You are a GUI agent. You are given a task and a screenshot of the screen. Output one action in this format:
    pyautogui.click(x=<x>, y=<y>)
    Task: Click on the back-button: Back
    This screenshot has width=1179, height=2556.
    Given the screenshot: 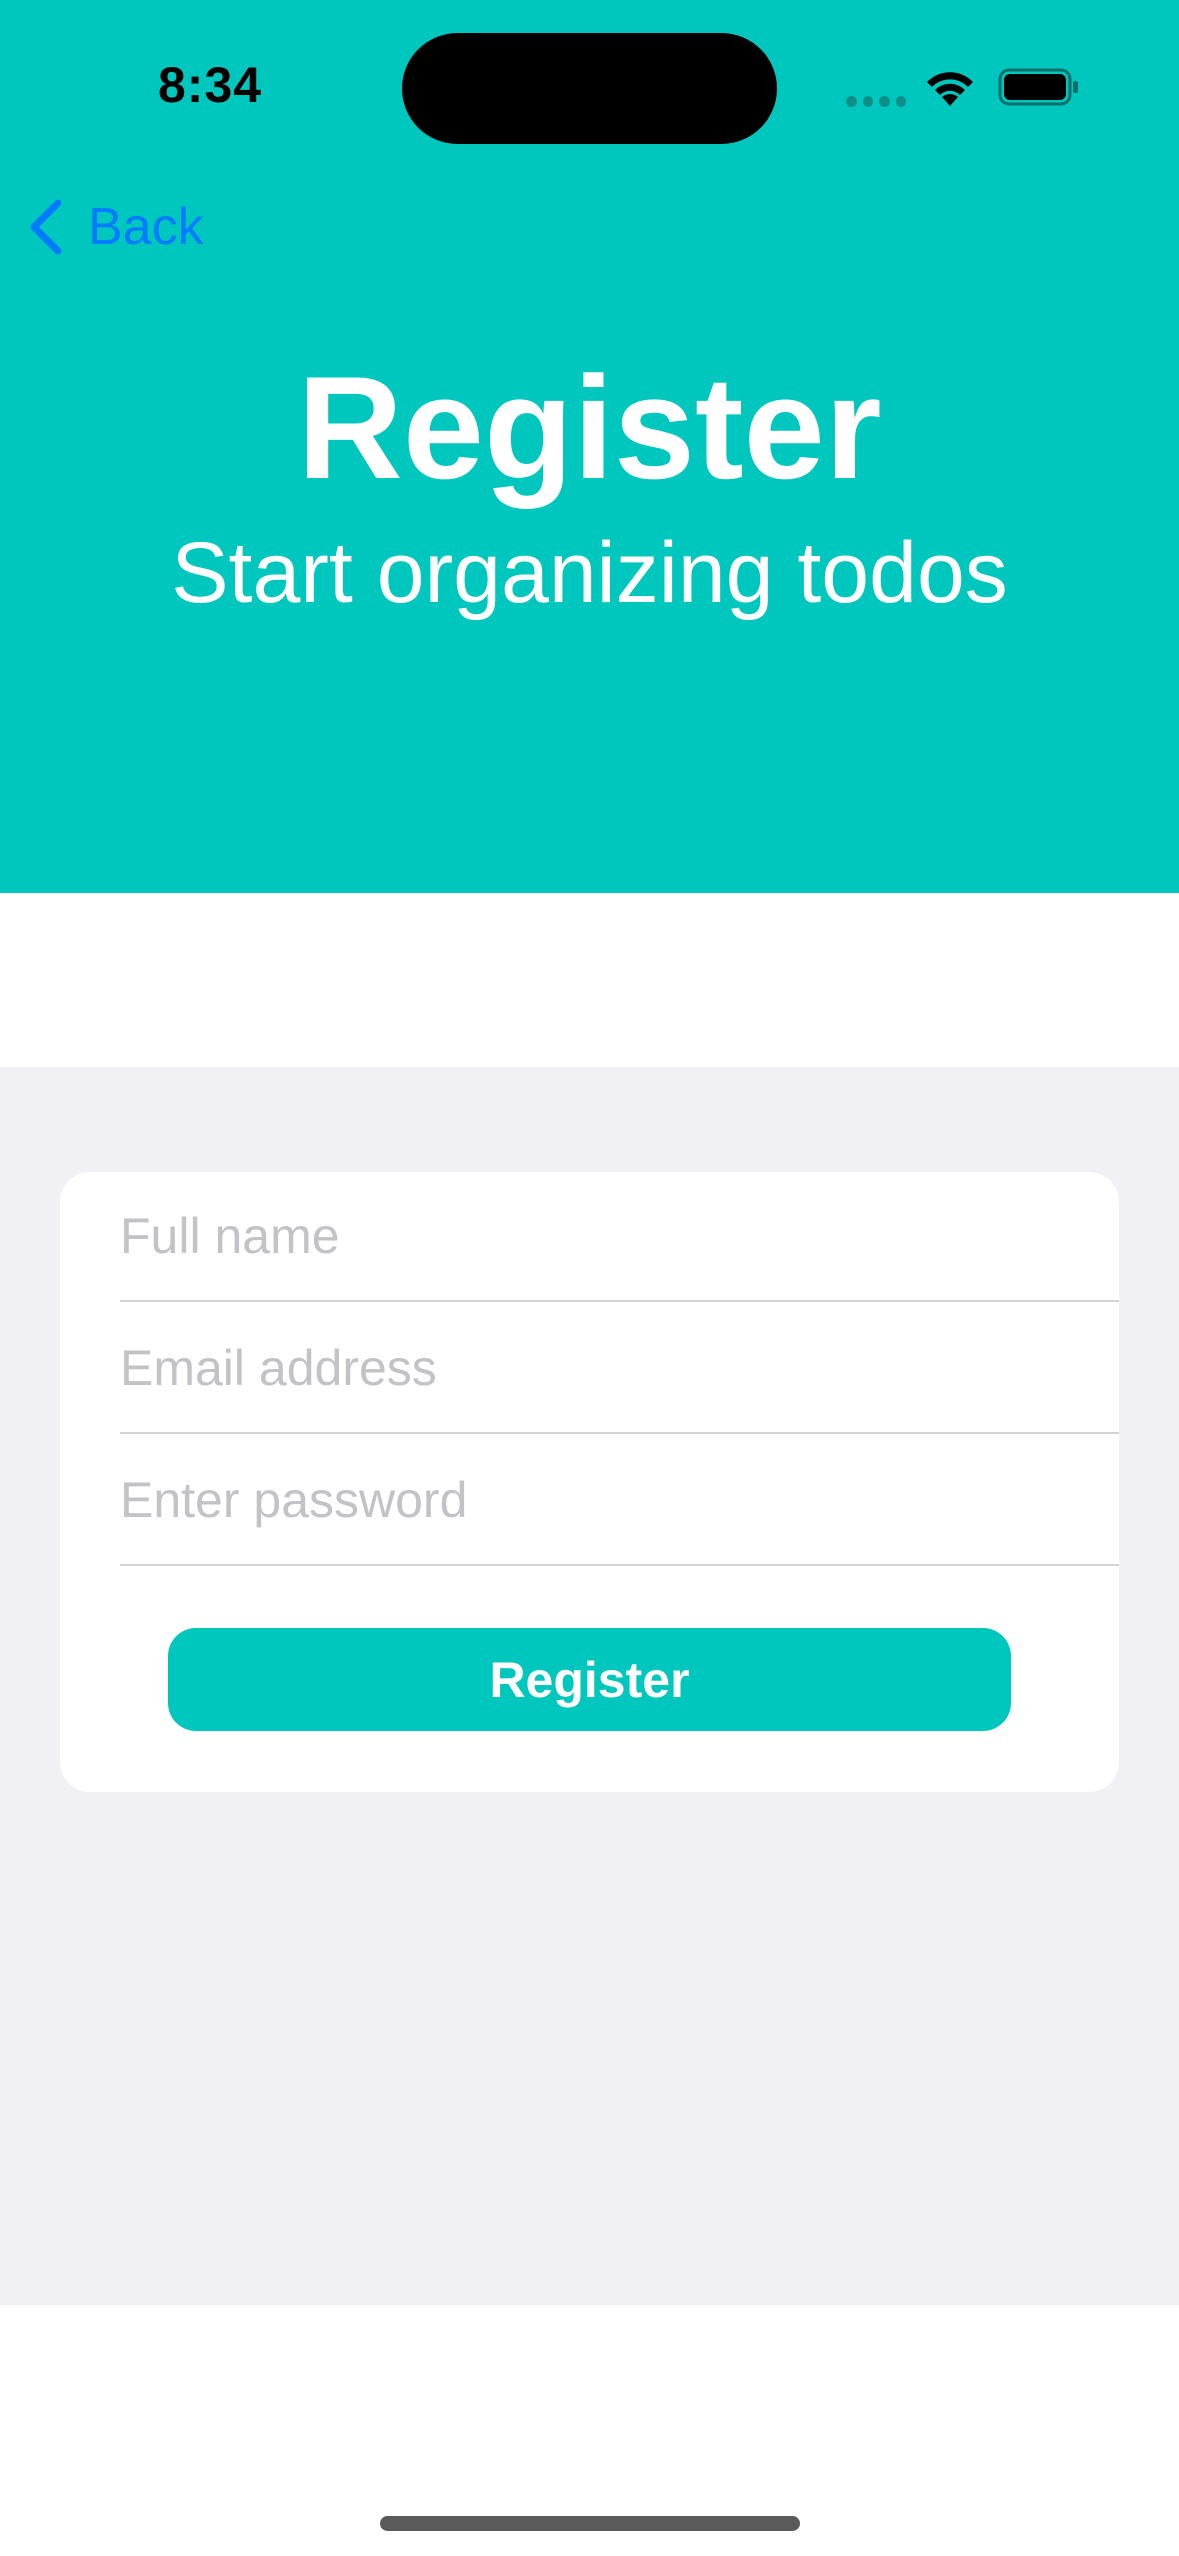 What is the action you would take?
    pyautogui.click(x=115, y=227)
    